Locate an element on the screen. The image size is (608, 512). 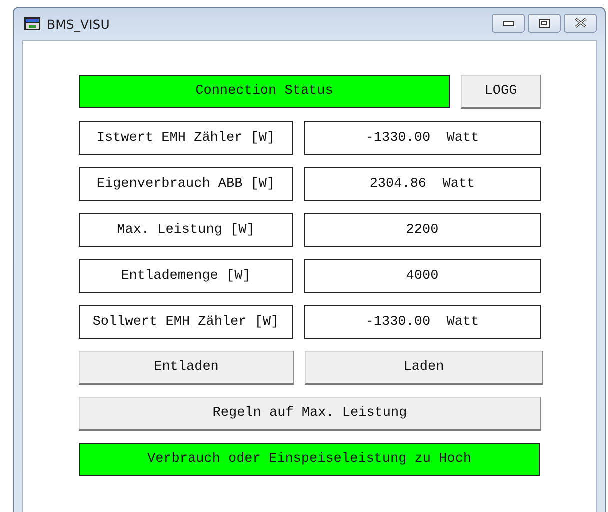
reading-label: Eigenverbrauch ABB [W] is located at coordinates (186, 184).